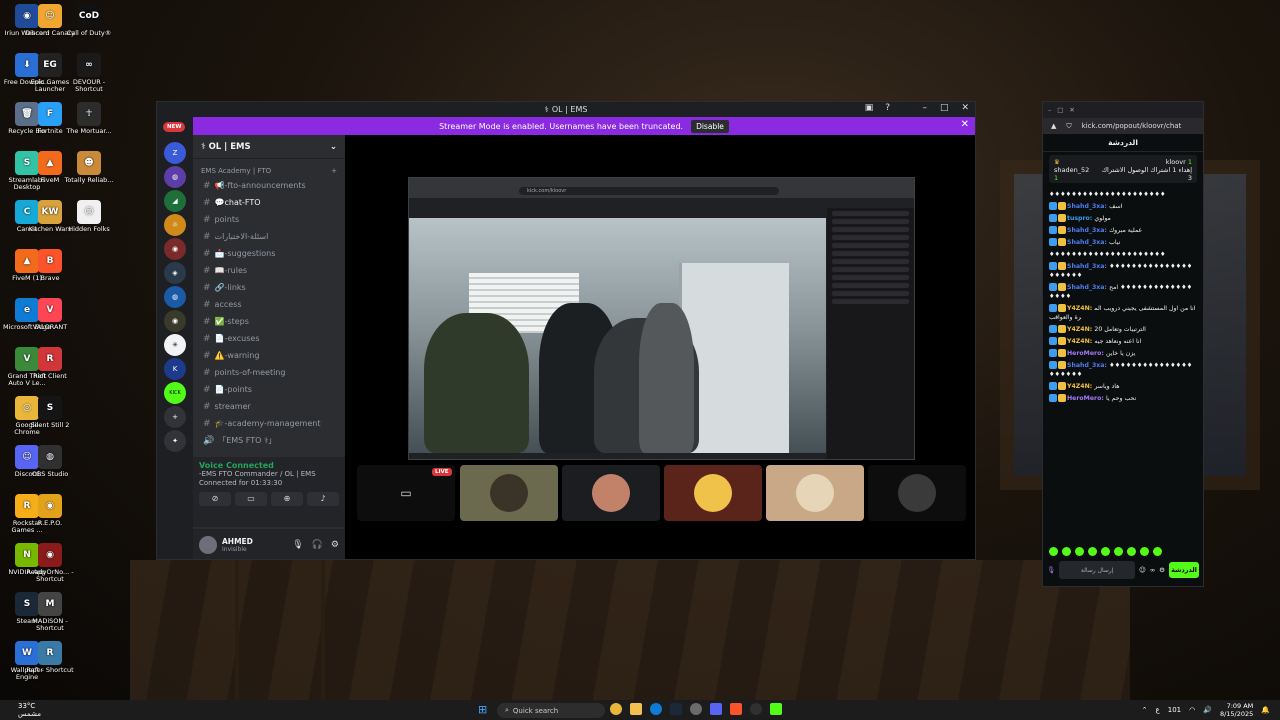 Image resolution: width=1280 pixels, height=720 pixels. Describe the element at coordinates (175, 441) in the screenshot. I see `explore-icon: ✦` at that location.